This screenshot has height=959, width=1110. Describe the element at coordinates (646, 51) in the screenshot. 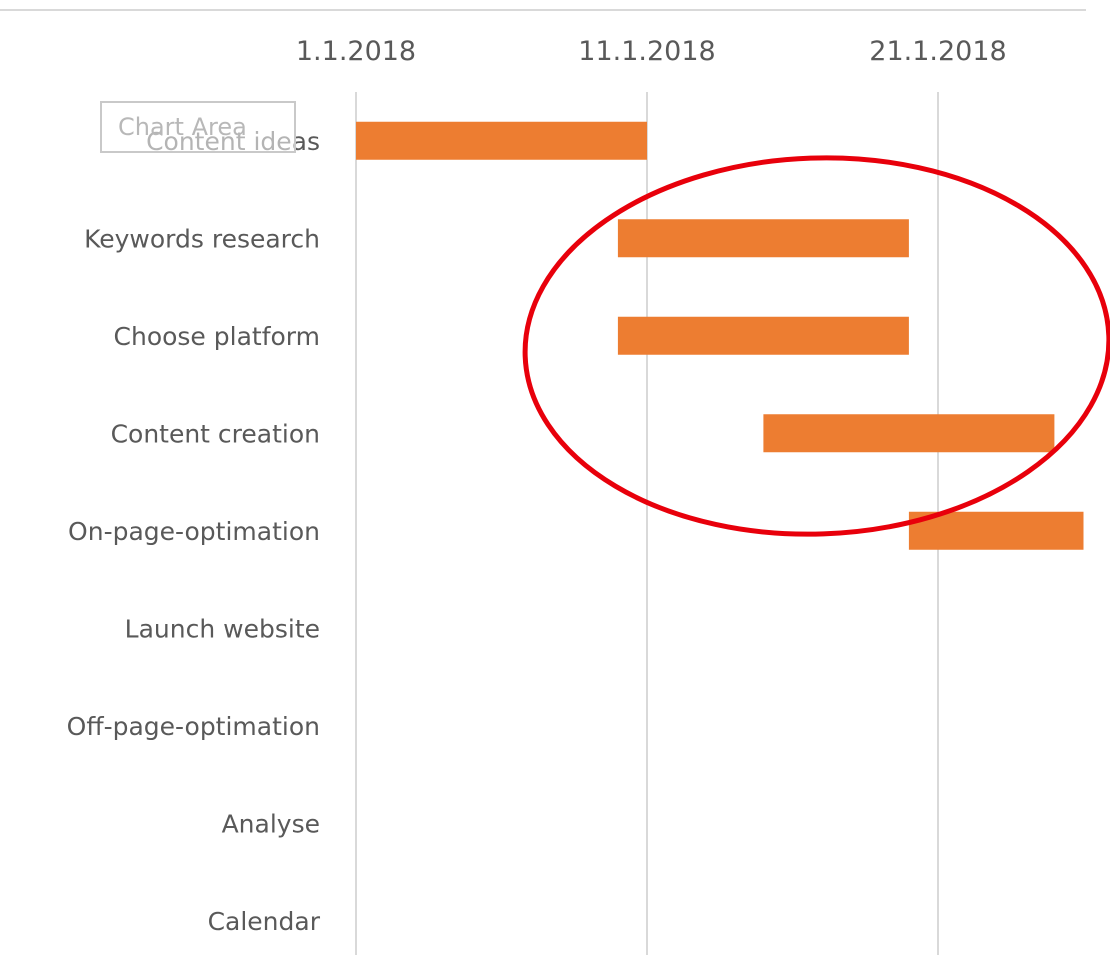

I see `x-tick-label-1: 11.1.2018` at that location.